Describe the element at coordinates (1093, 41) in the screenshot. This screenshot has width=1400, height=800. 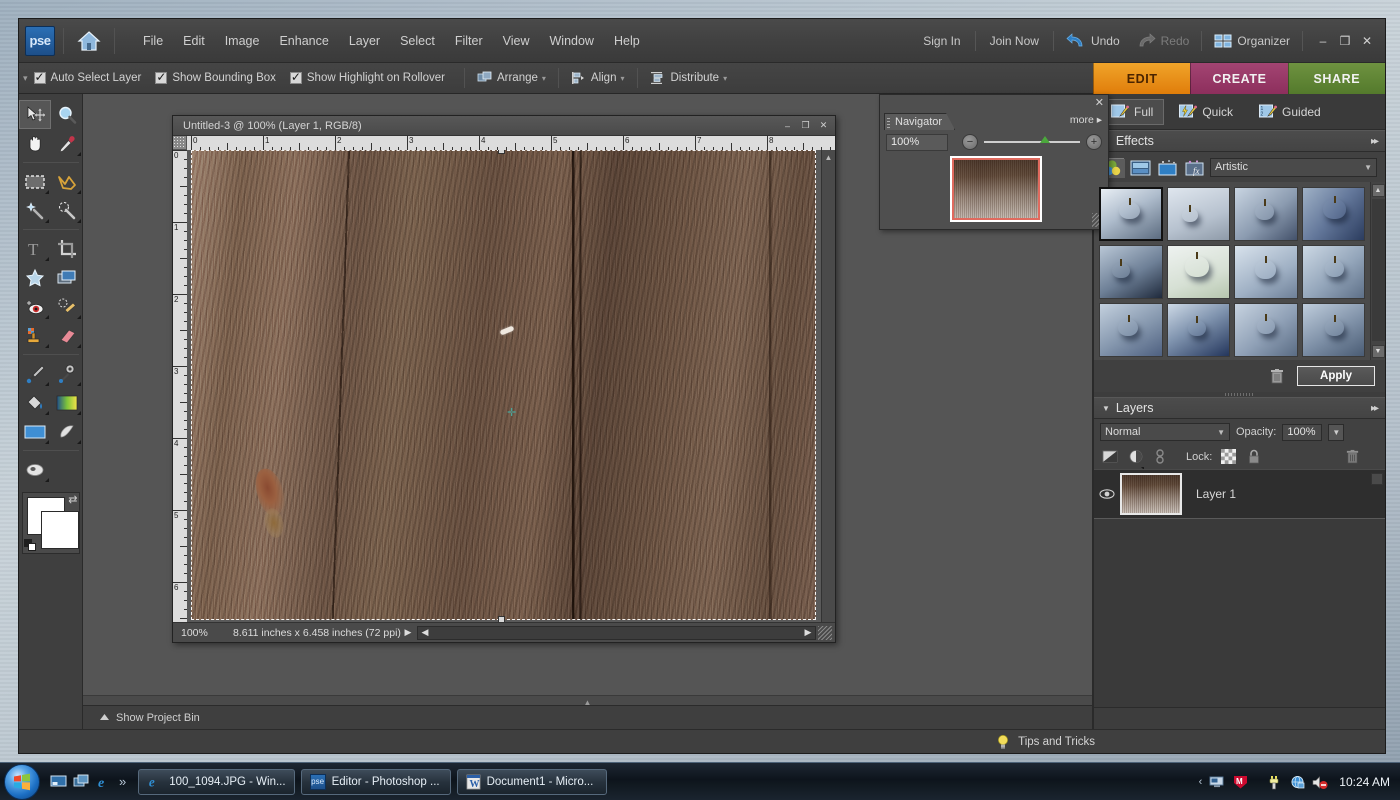
I see `undo-button: Undo` at that location.